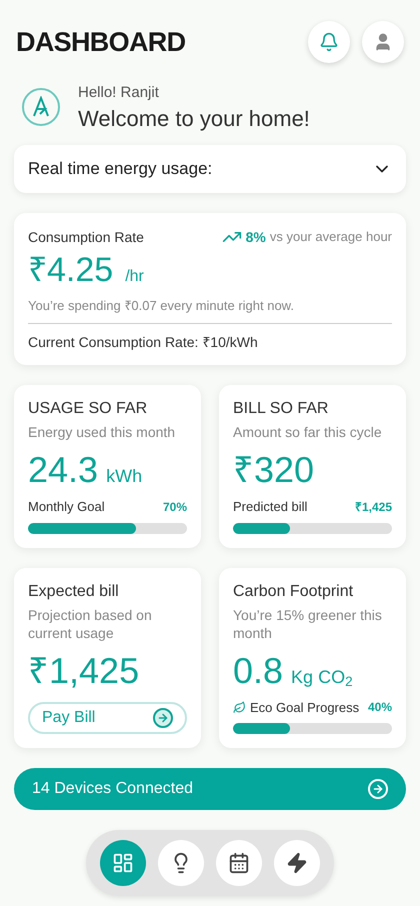 This screenshot has height=906, width=420. I want to click on lightning-icon, so click(297, 863).